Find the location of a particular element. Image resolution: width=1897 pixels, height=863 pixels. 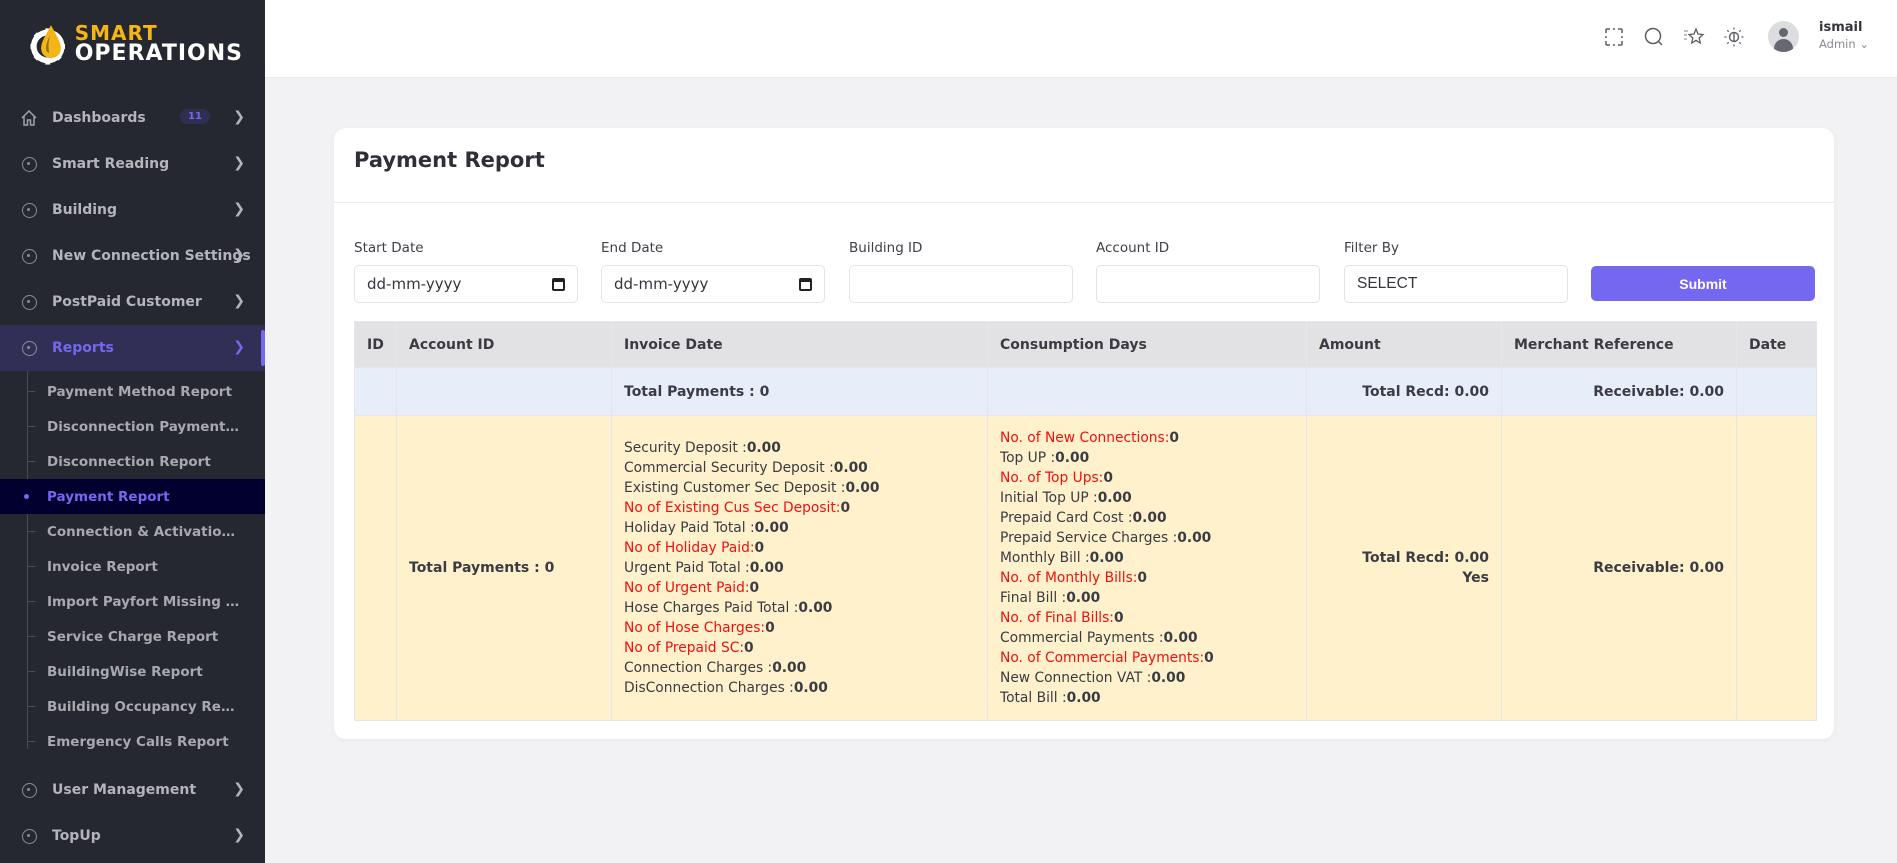

sidebar-item-smart-reading: Smart Reading ❯ is located at coordinates (132, 164).